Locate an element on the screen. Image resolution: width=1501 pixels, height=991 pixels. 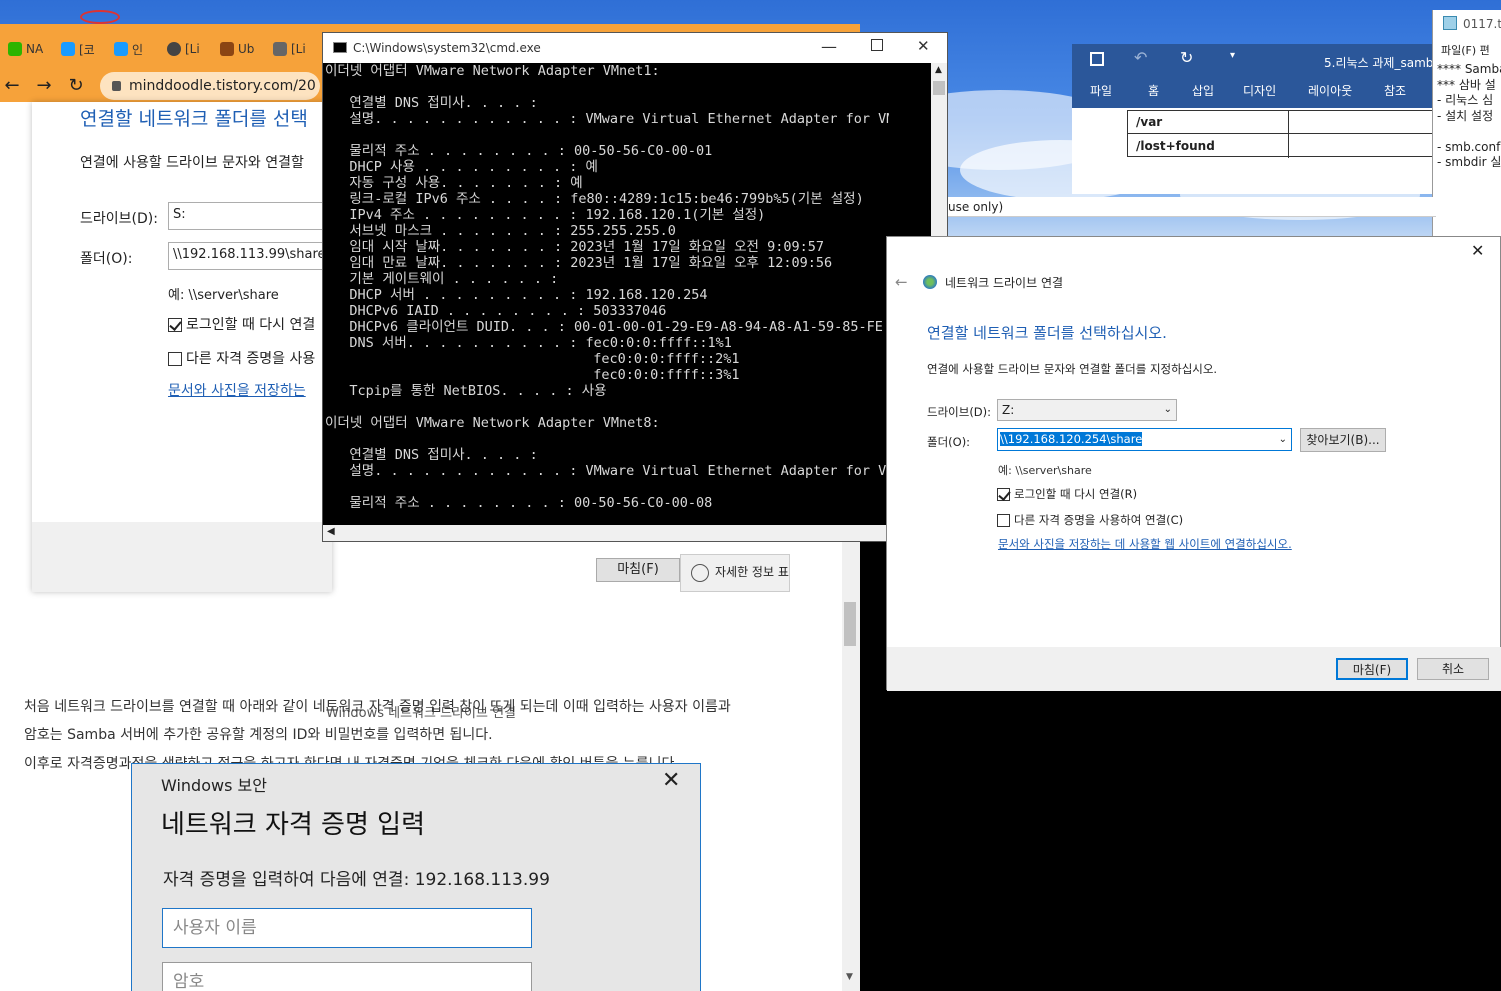
username-input: 사용자 이름 is located at coordinates (347, 928).